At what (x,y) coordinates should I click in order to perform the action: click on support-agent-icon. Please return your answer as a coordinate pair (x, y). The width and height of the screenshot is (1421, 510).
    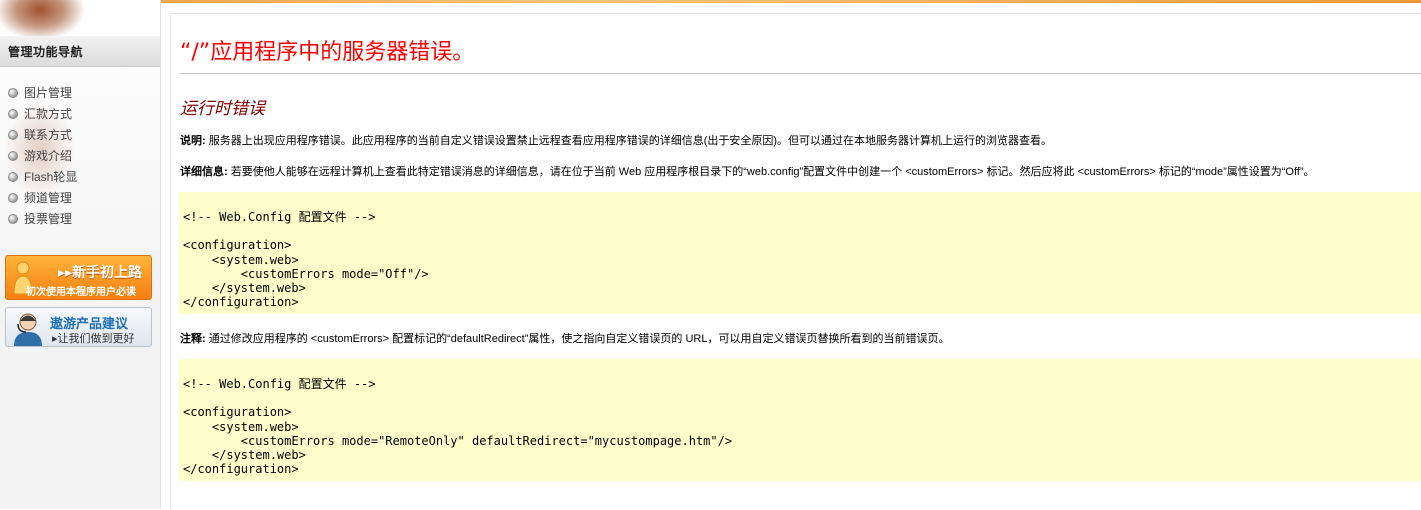
    Looking at the image, I should click on (28, 329).